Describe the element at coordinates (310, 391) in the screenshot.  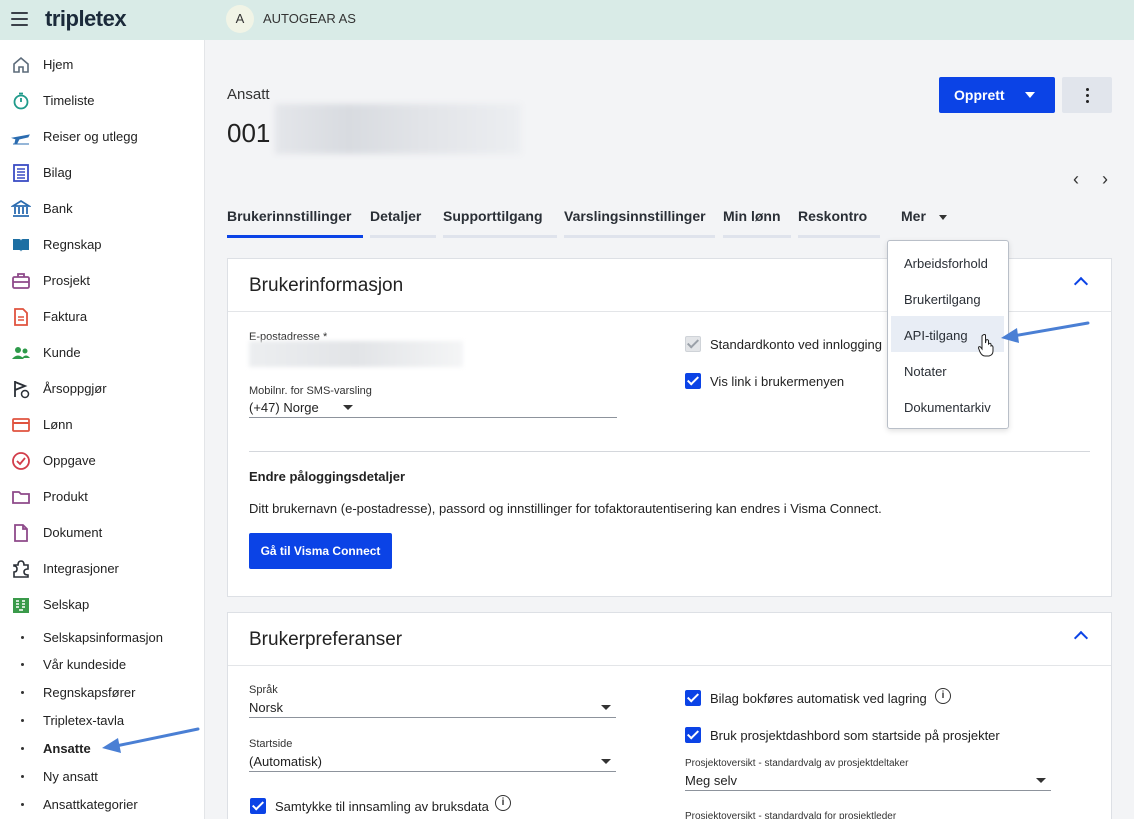
I see `mobile-label: Mobilnr. for SMS-varsling` at that location.